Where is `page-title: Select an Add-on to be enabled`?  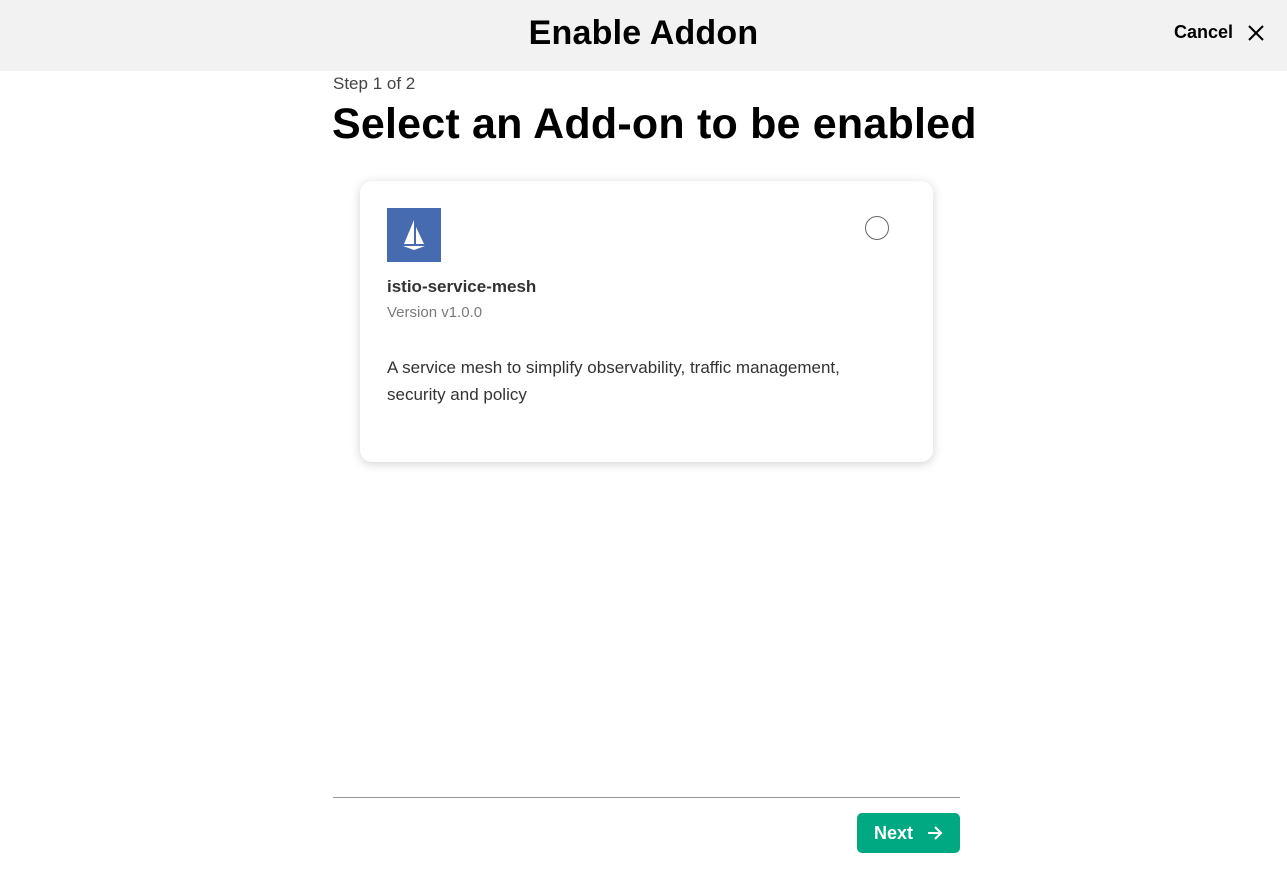 page-title: Select an Add-on to be enabled is located at coordinates (654, 124).